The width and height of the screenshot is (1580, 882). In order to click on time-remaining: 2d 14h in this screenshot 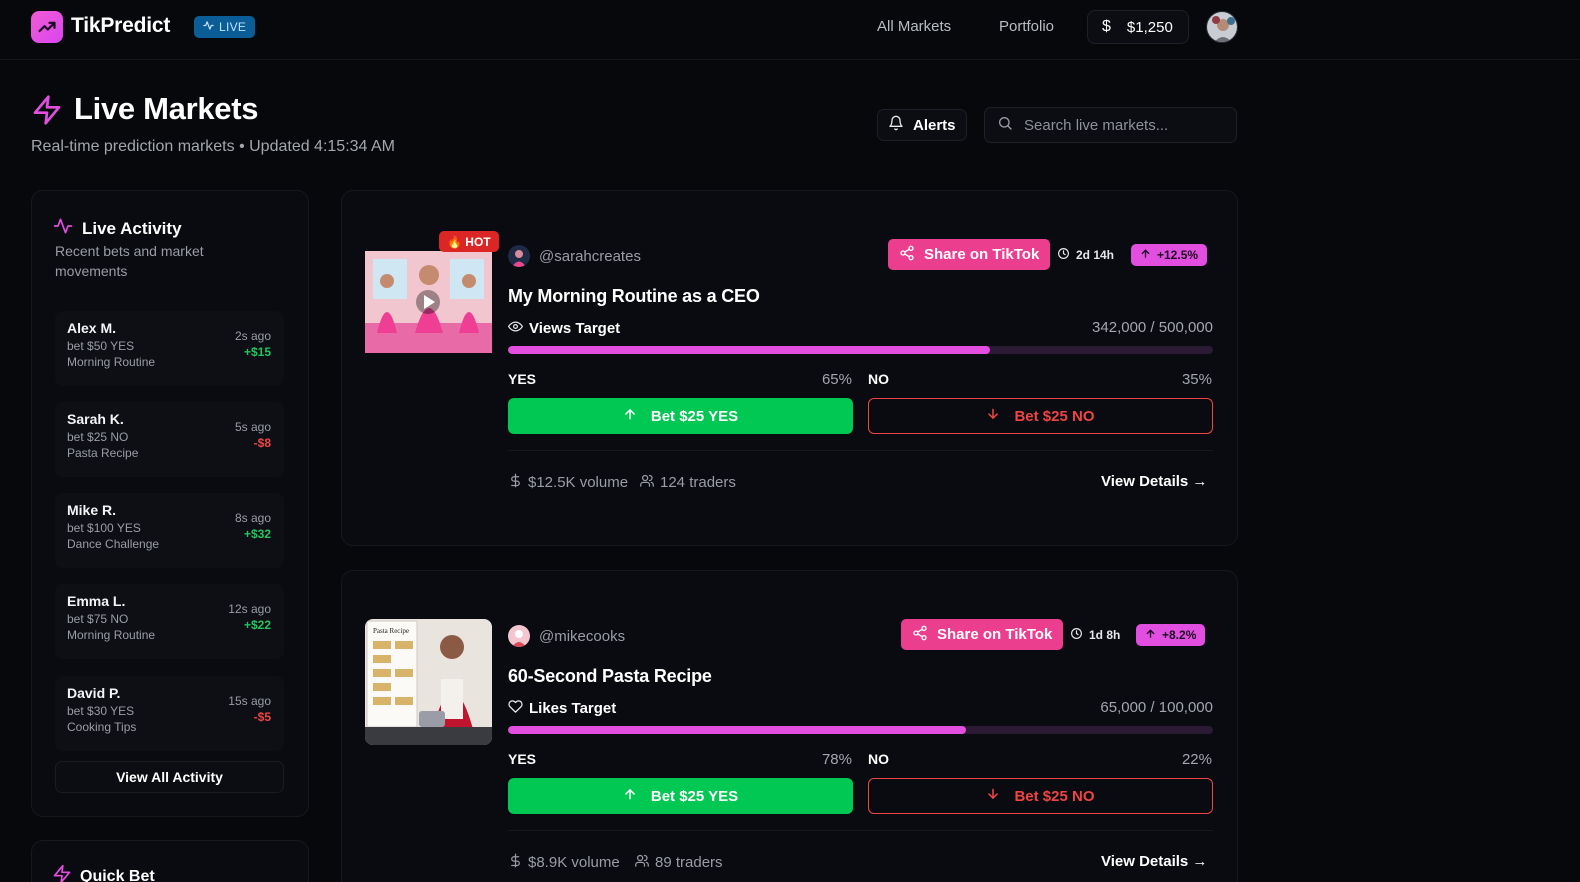, I will do `click(1085, 255)`.